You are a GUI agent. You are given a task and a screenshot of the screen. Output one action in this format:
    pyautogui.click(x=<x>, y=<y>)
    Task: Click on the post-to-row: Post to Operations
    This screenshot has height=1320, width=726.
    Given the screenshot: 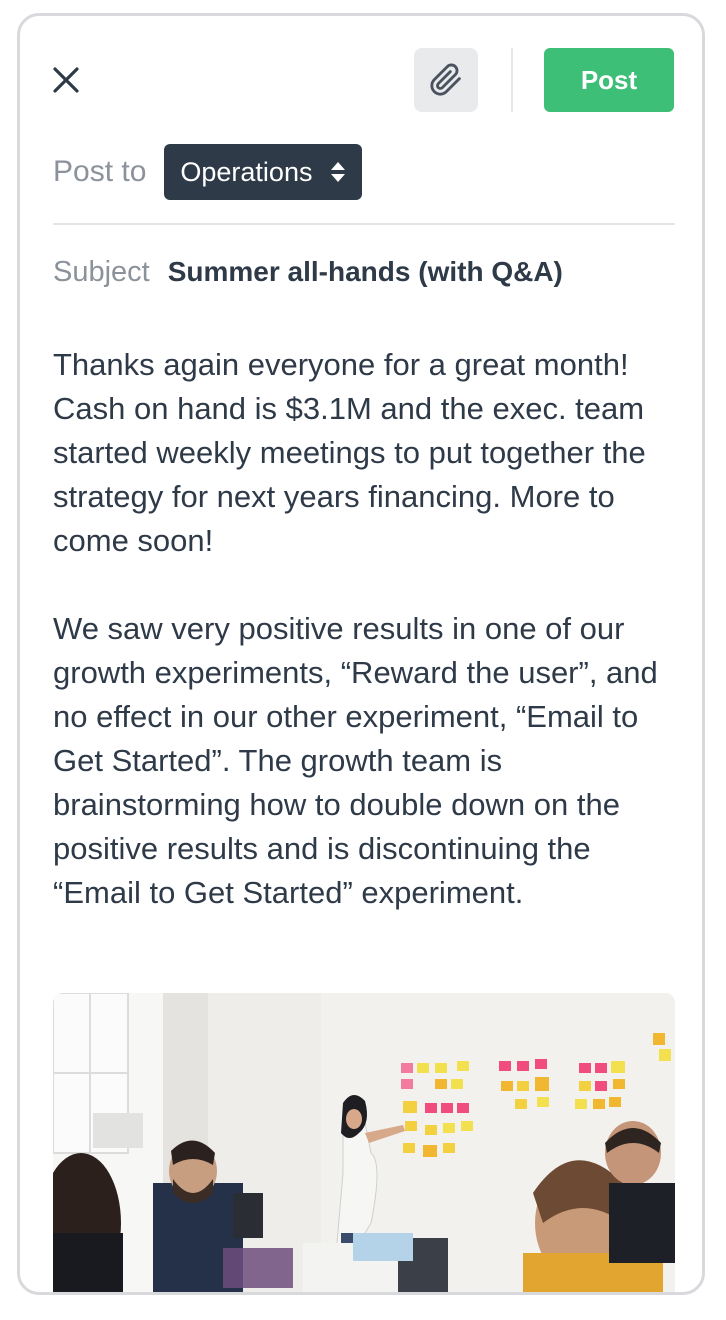 What is the action you would take?
    pyautogui.click(x=208, y=172)
    